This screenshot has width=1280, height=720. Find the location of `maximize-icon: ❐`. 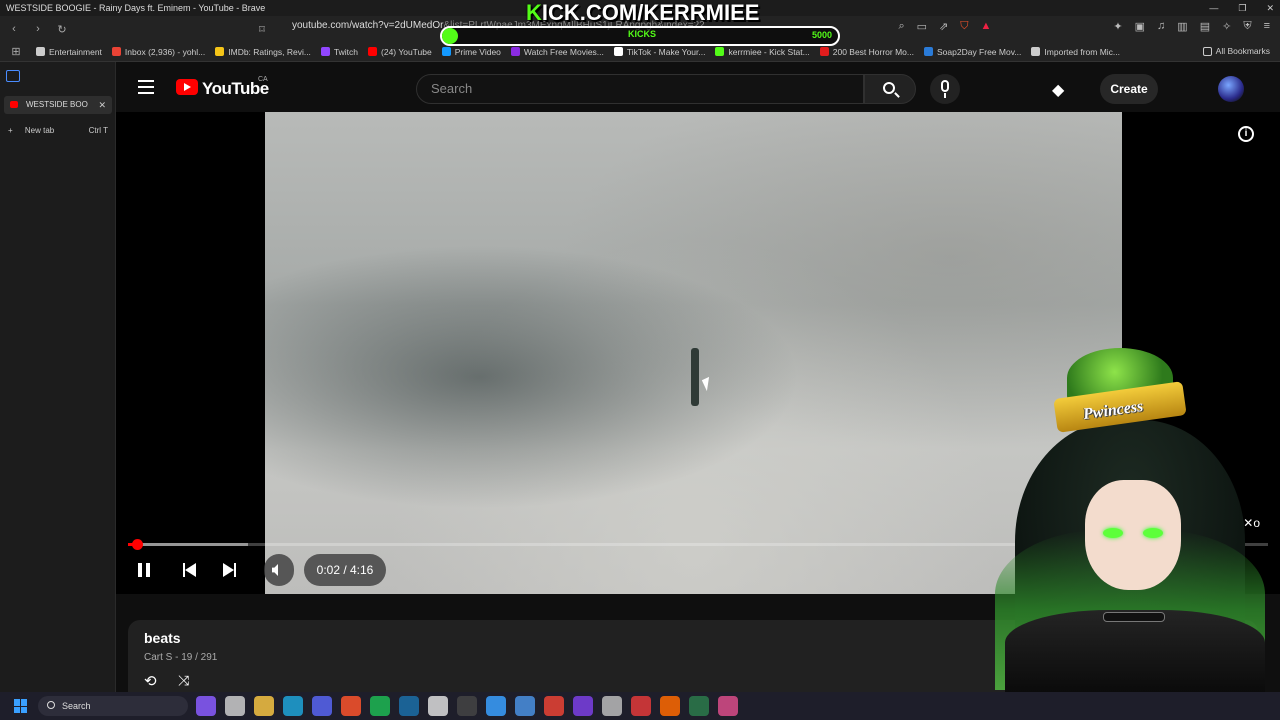

maximize-icon: ❐ is located at coordinates (1242, 8).